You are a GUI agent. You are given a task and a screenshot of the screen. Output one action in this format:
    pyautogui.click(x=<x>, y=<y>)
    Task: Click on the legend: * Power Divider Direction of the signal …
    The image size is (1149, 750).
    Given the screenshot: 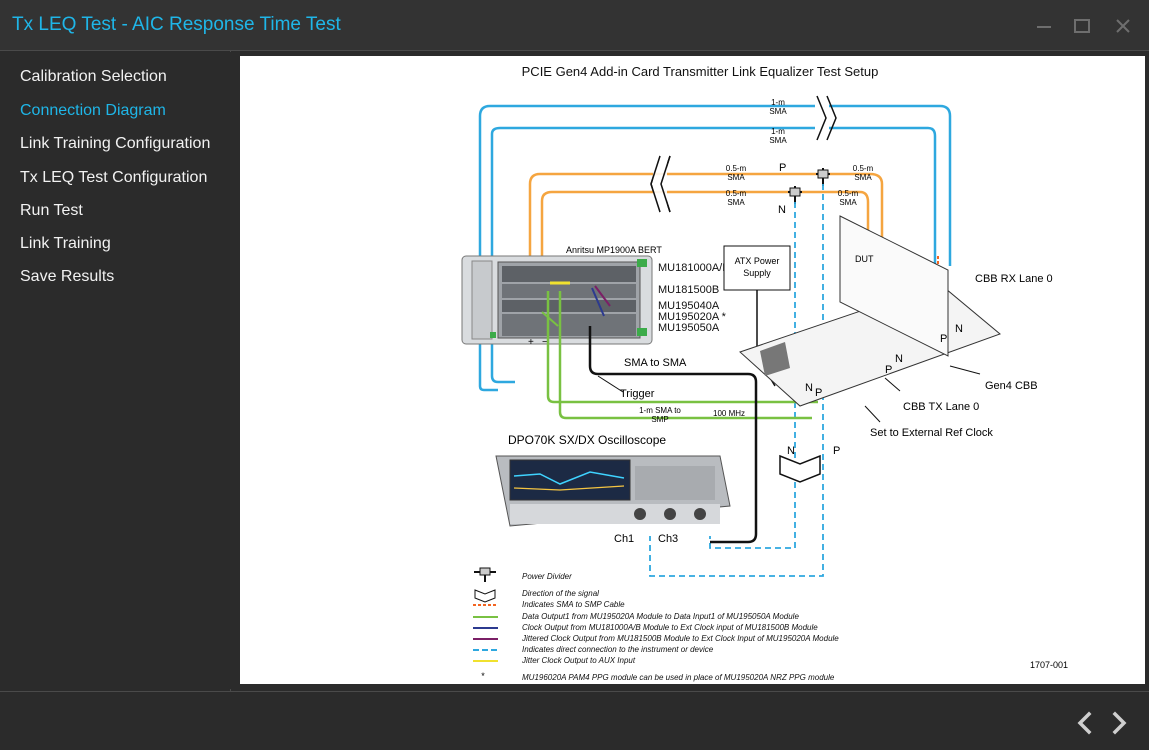 What is the action you would take?
    pyautogui.click(x=656, y=624)
    